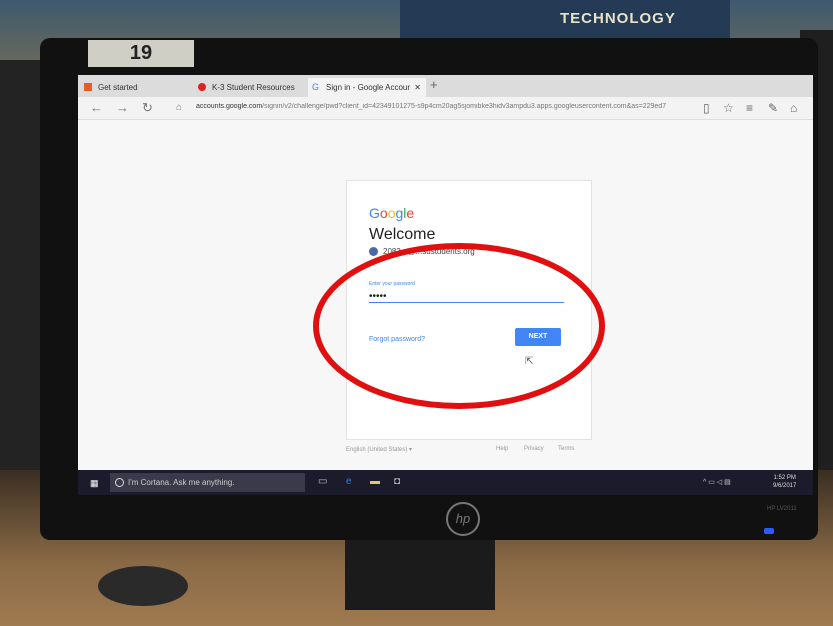 This screenshot has height=626, width=833. What do you see at coordinates (410, 450) in the screenshot?
I see `chevron-down-icon: ▾` at bounding box center [410, 450].